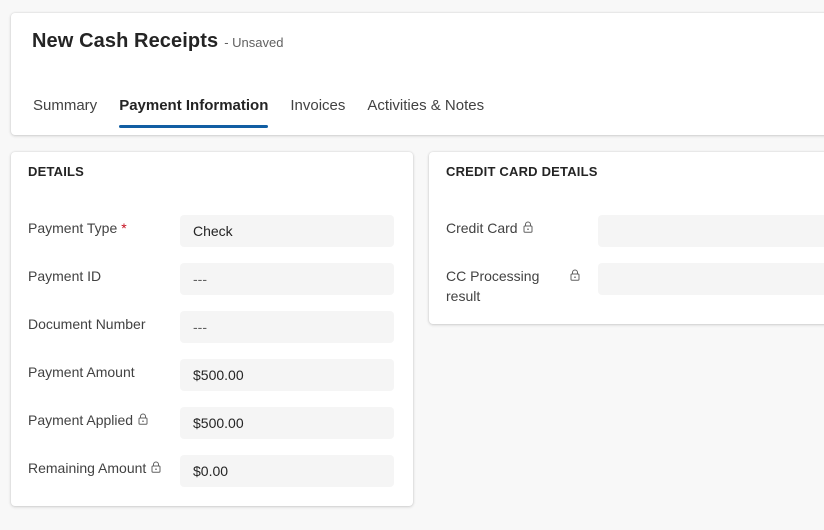  What do you see at coordinates (125, 41) in the screenshot?
I see `page-title: New Cash Receipts` at bounding box center [125, 41].